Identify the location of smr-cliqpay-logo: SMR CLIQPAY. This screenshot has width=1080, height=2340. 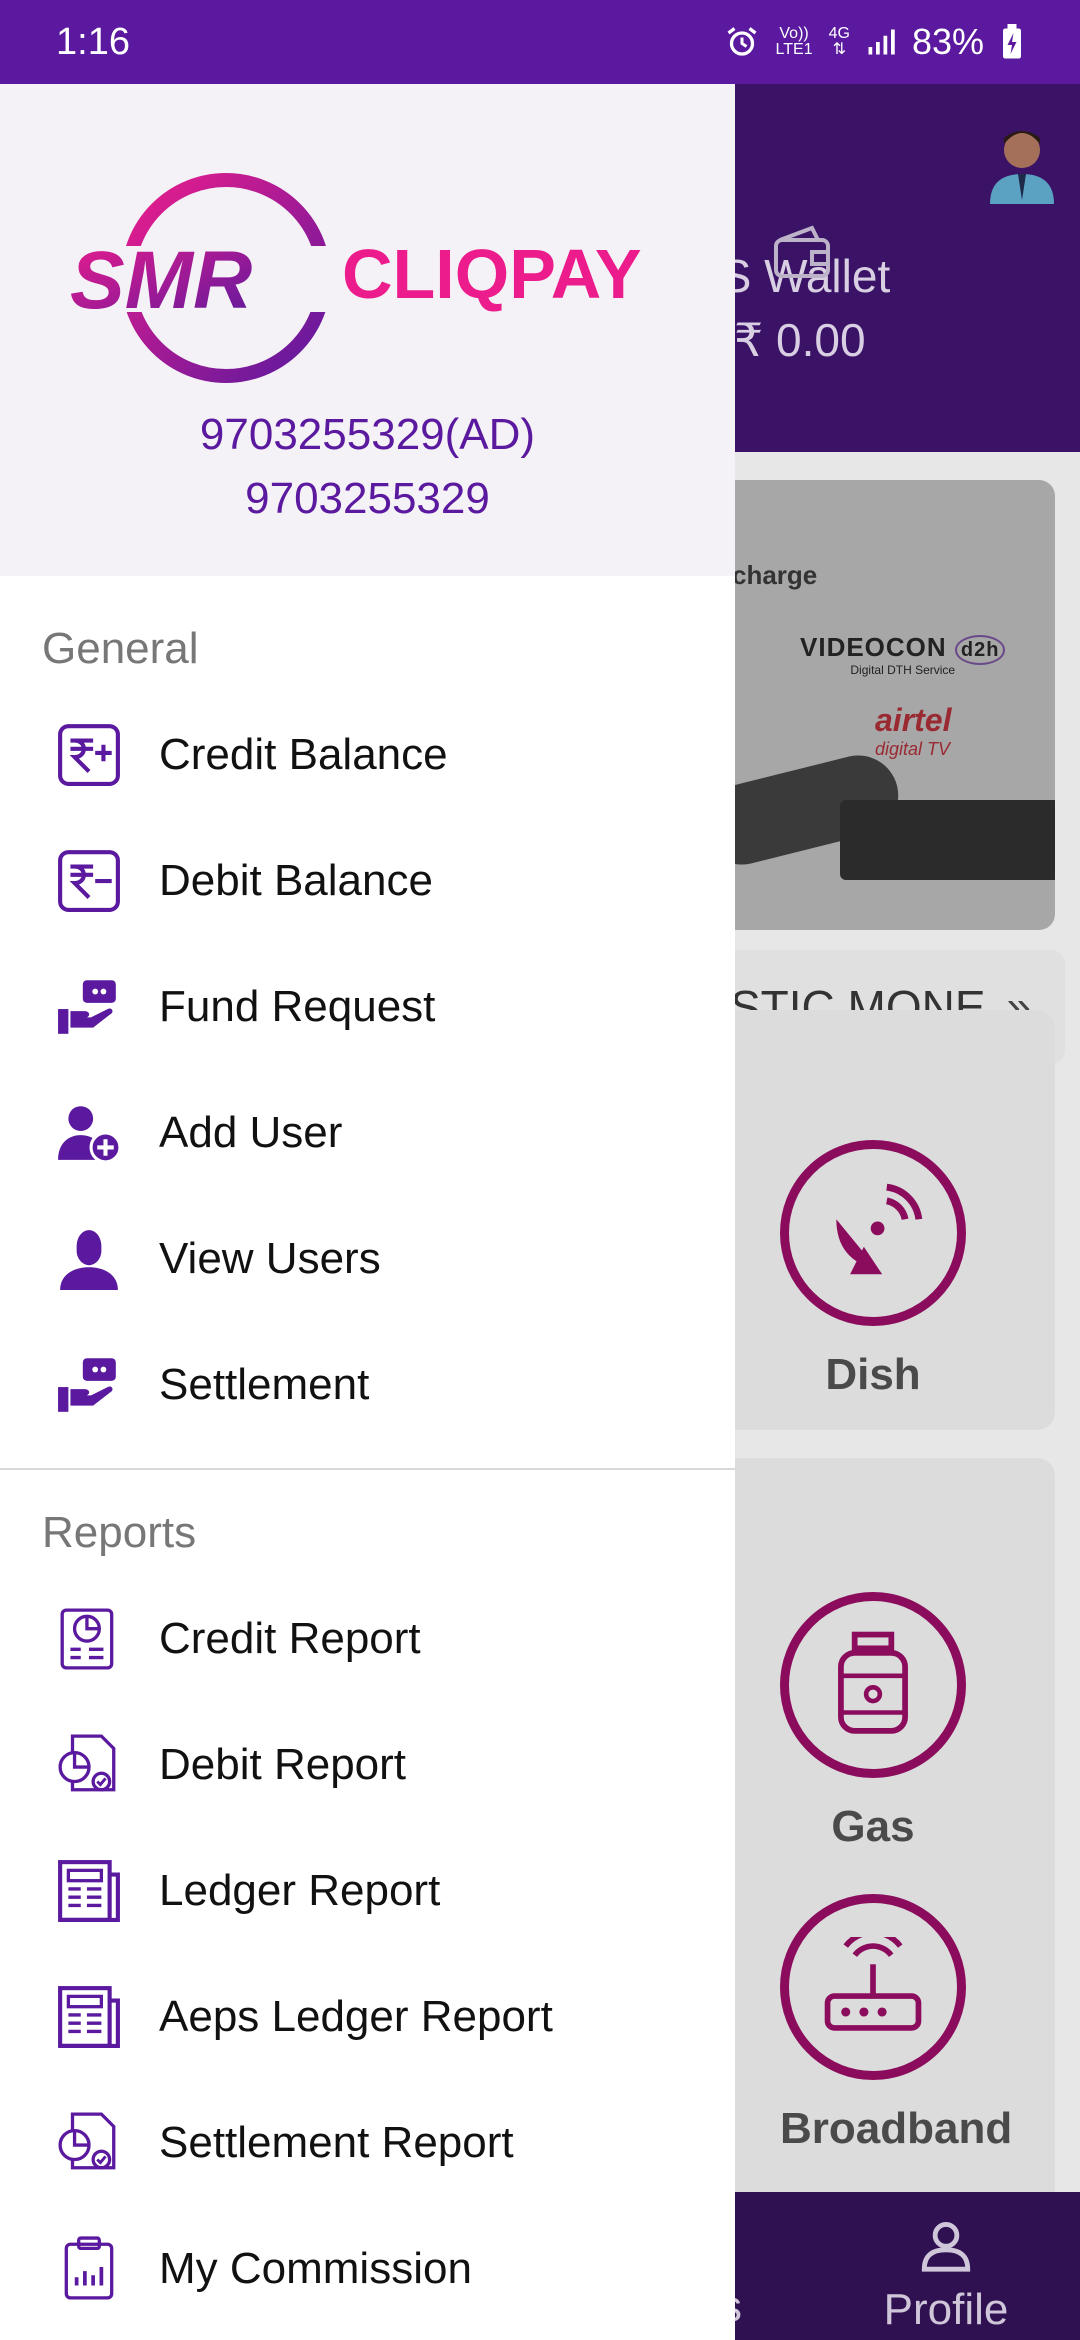
(356, 278).